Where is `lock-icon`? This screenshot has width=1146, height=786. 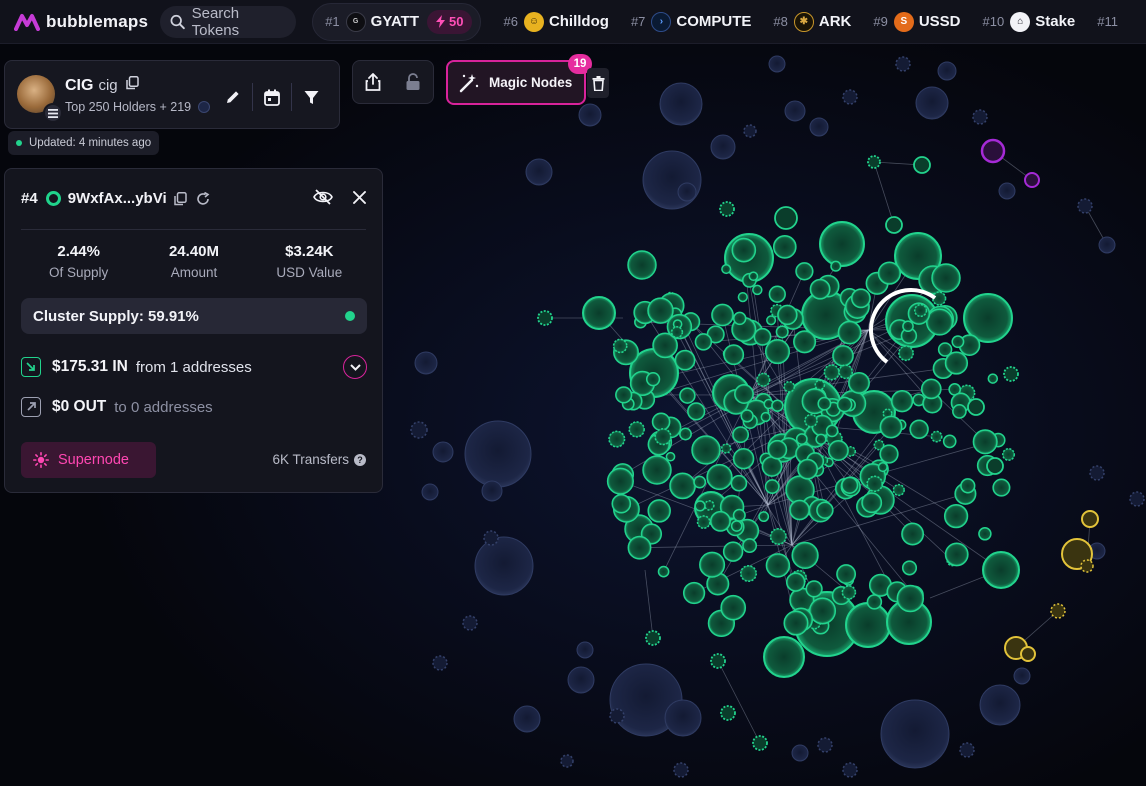
lock-icon is located at coordinates (413, 82).